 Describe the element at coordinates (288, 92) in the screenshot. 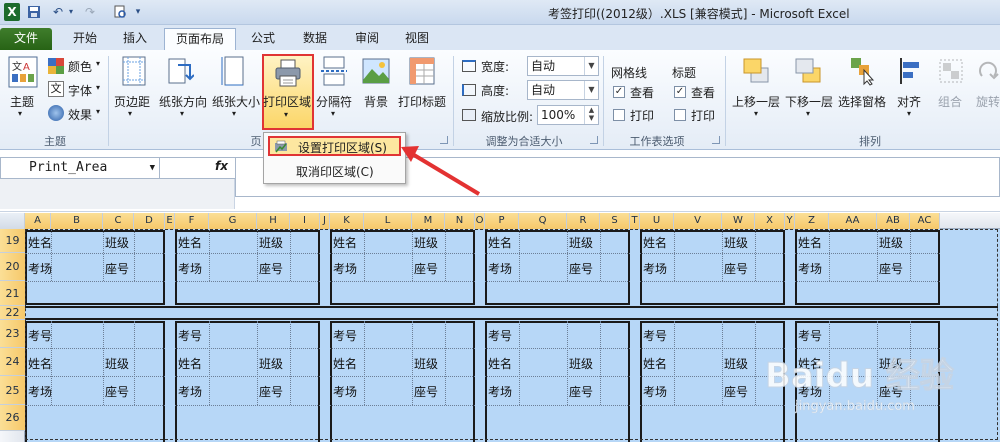

I see `print-area-button: 打印区域 ▾` at that location.